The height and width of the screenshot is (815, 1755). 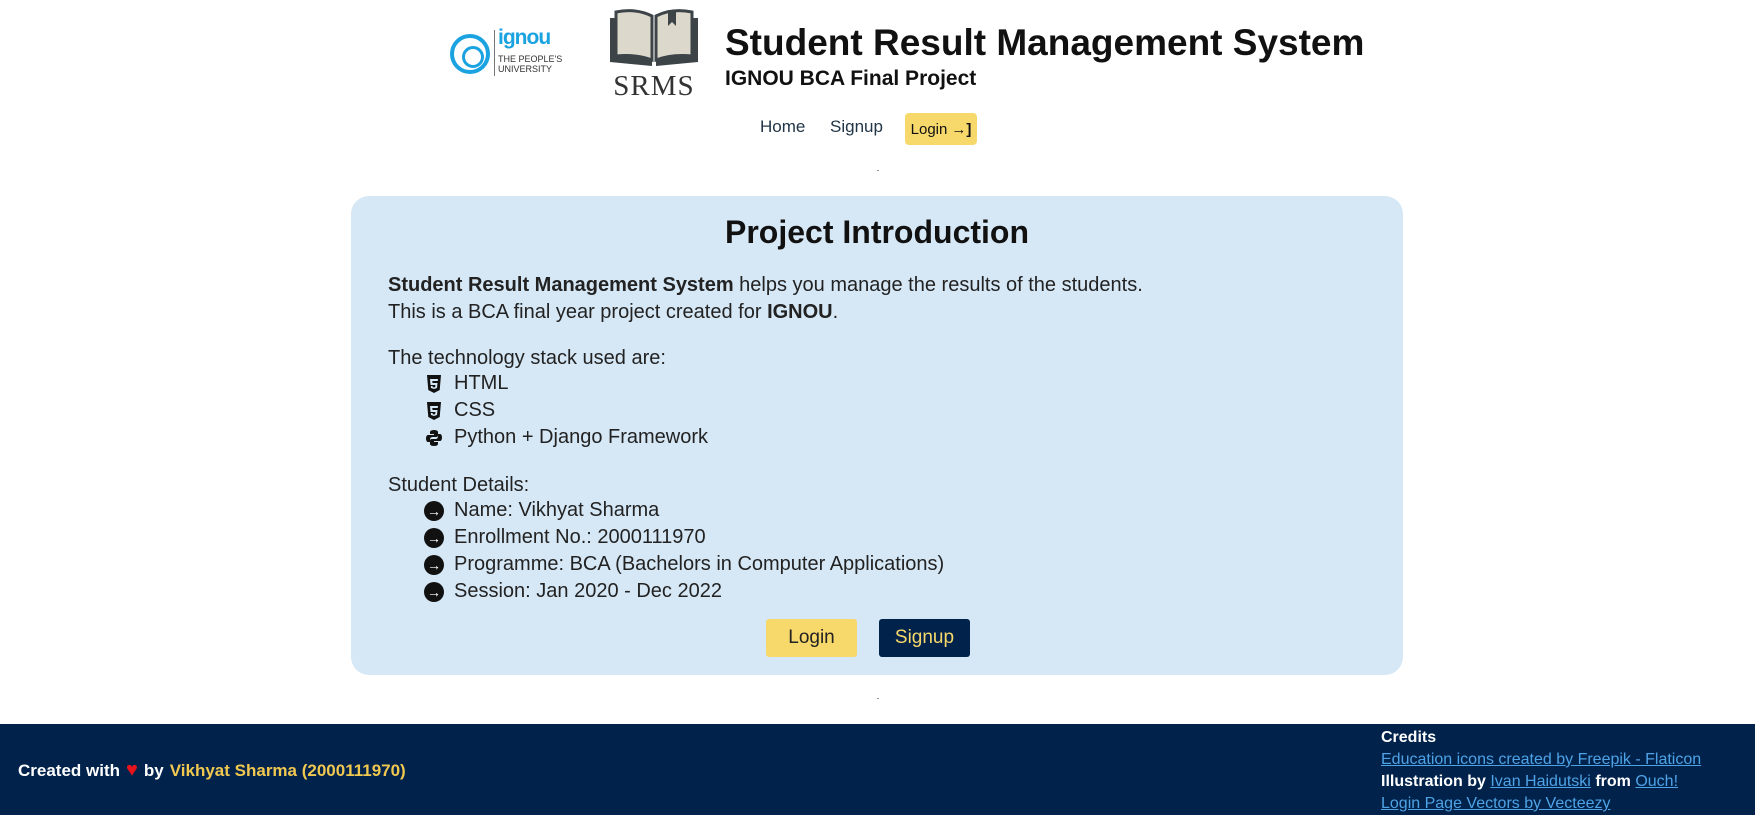 What do you see at coordinates (961, 129) in the screenshot?
I see `sign-in-icon: →]` at bounding box center [961, 129].